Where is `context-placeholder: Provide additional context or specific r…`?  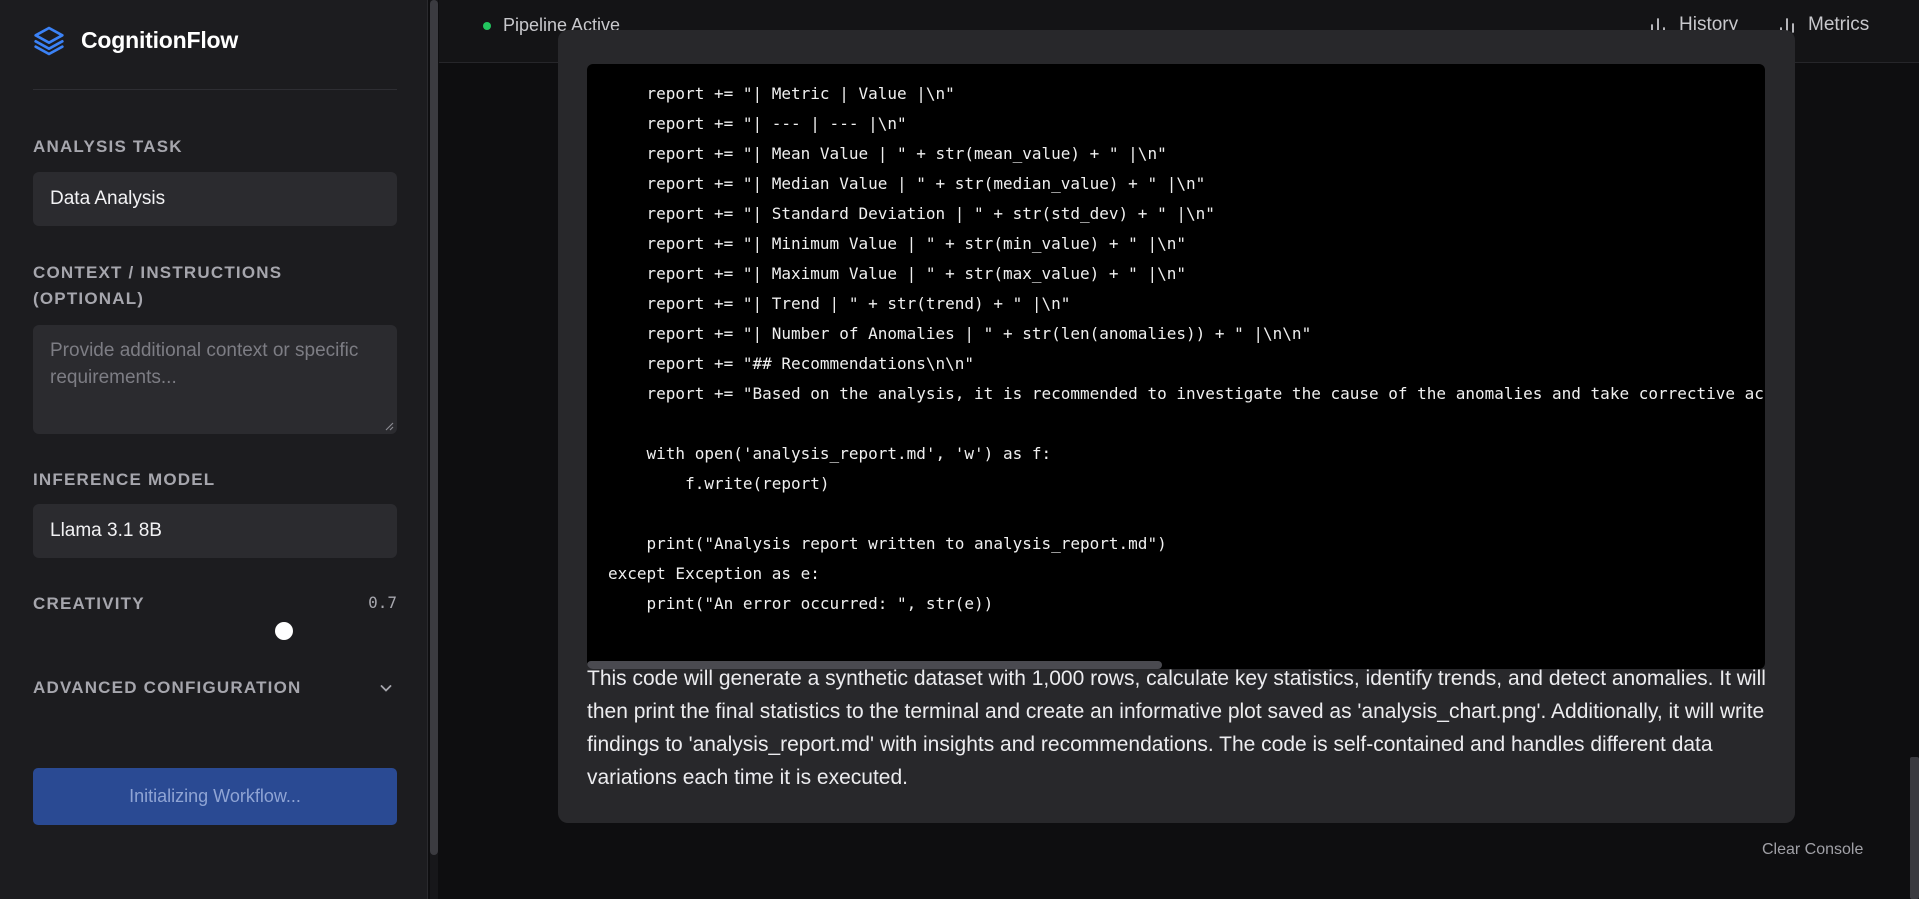 context-placeholder: Provide additional context or specific r… is located at coordinates (204, 364).